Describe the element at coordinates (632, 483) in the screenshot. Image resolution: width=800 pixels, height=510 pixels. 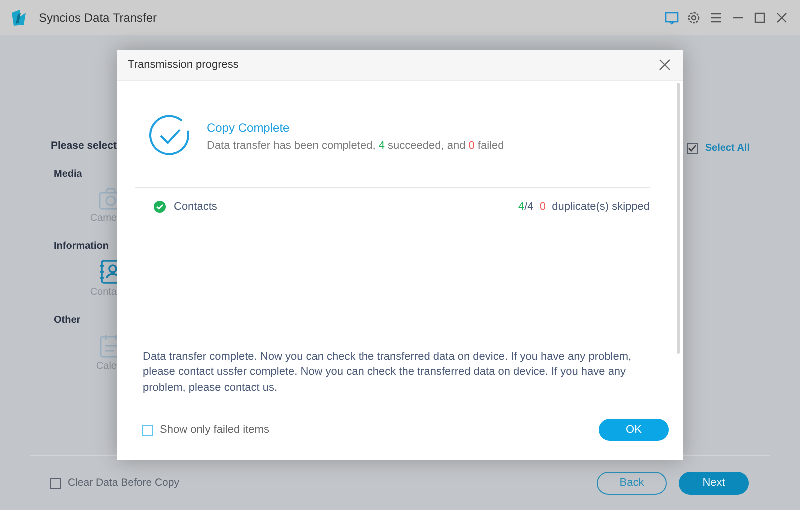
I see `back-button: Back` at that location.